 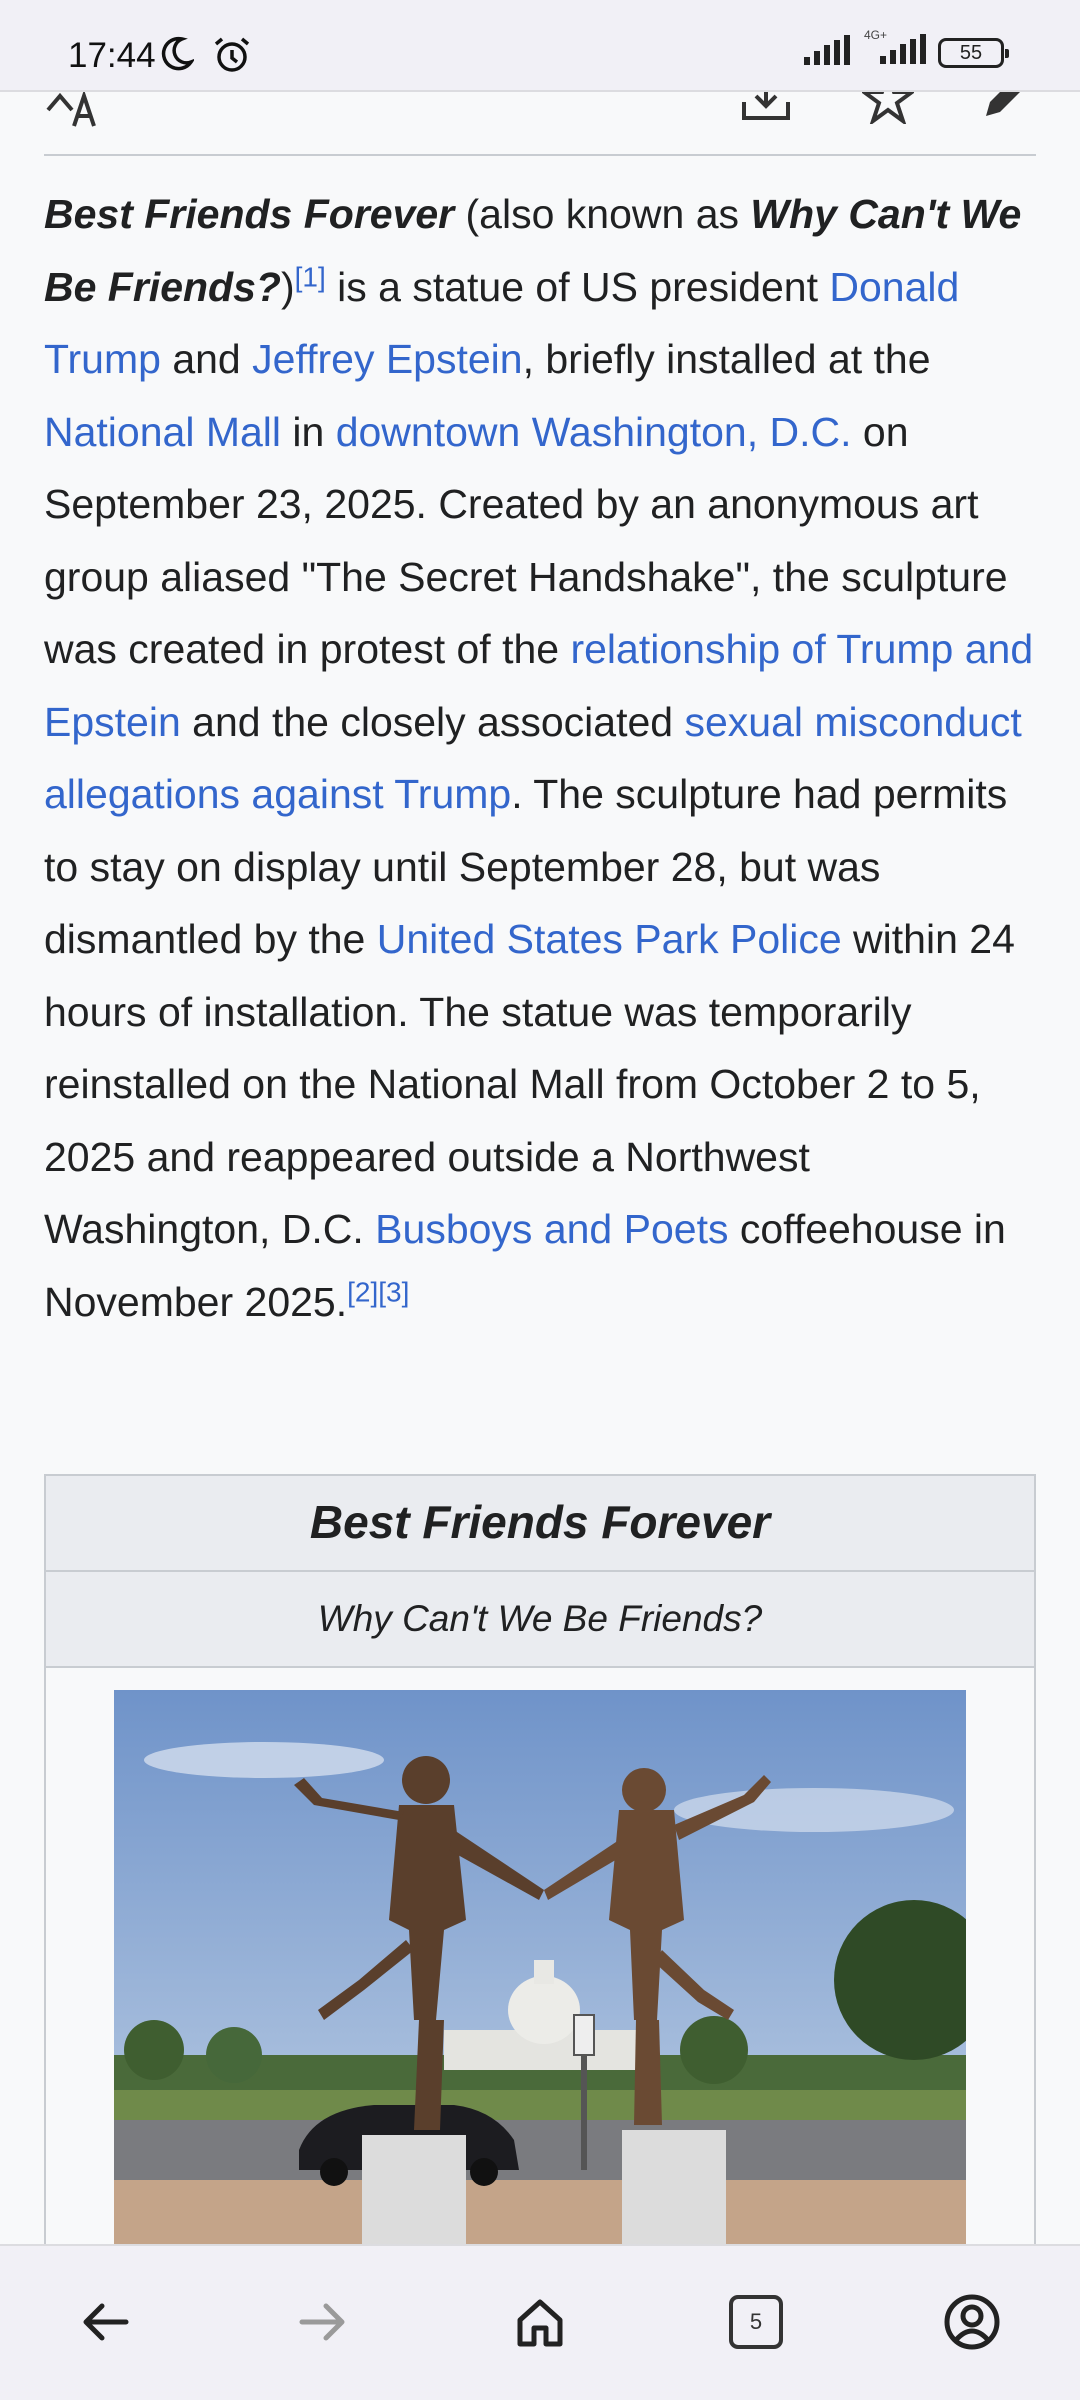 What do you see at coordinates (540, 124) in the screenshot?
I see `article-toolbar` at bounding box center [540, 124].